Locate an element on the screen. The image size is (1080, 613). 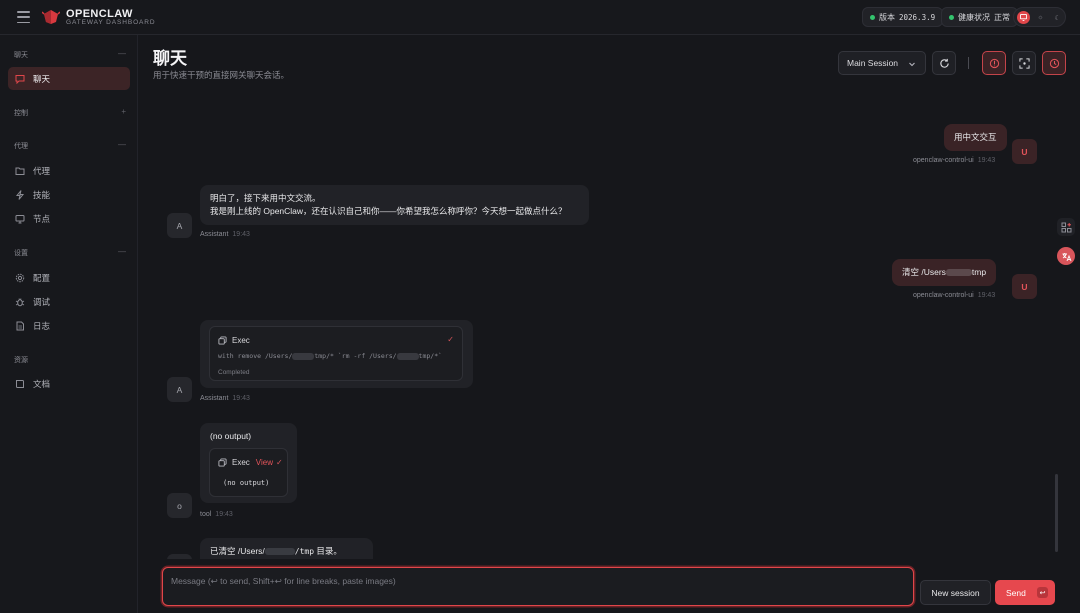
sun-icon: ☼ is located at coordinates (1040, 17).